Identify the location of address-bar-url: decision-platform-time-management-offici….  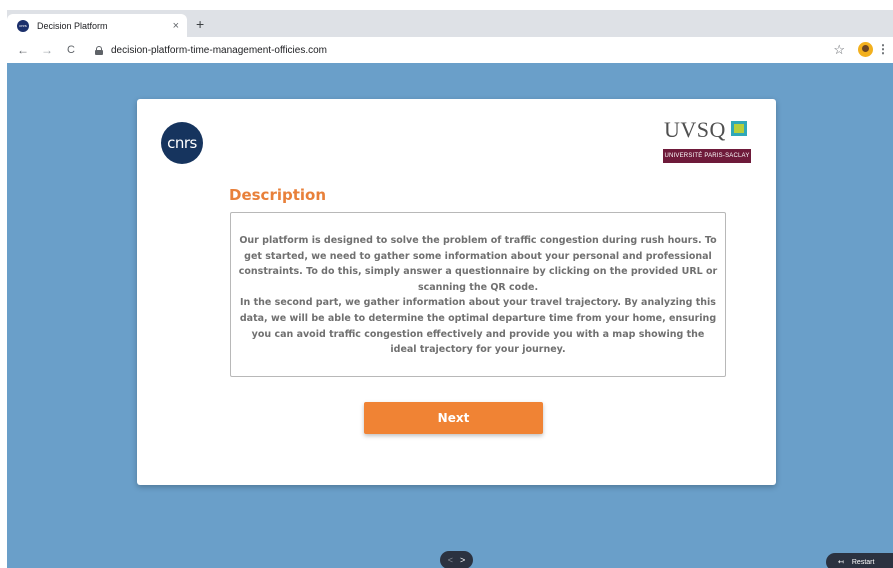
(219, 50).